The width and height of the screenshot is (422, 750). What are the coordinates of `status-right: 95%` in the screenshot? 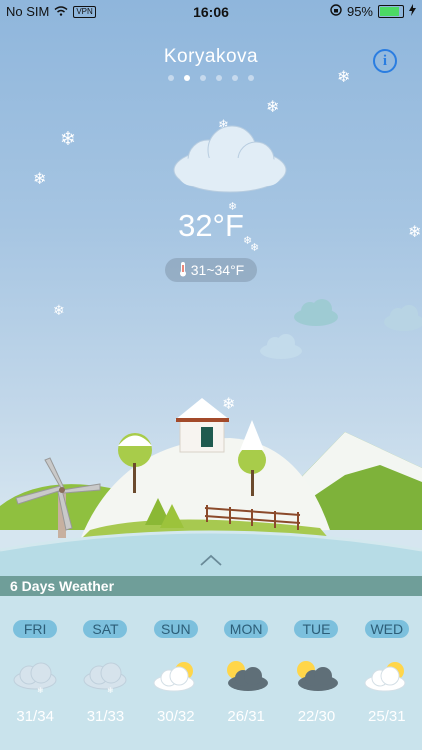 It's located at (373, 11).